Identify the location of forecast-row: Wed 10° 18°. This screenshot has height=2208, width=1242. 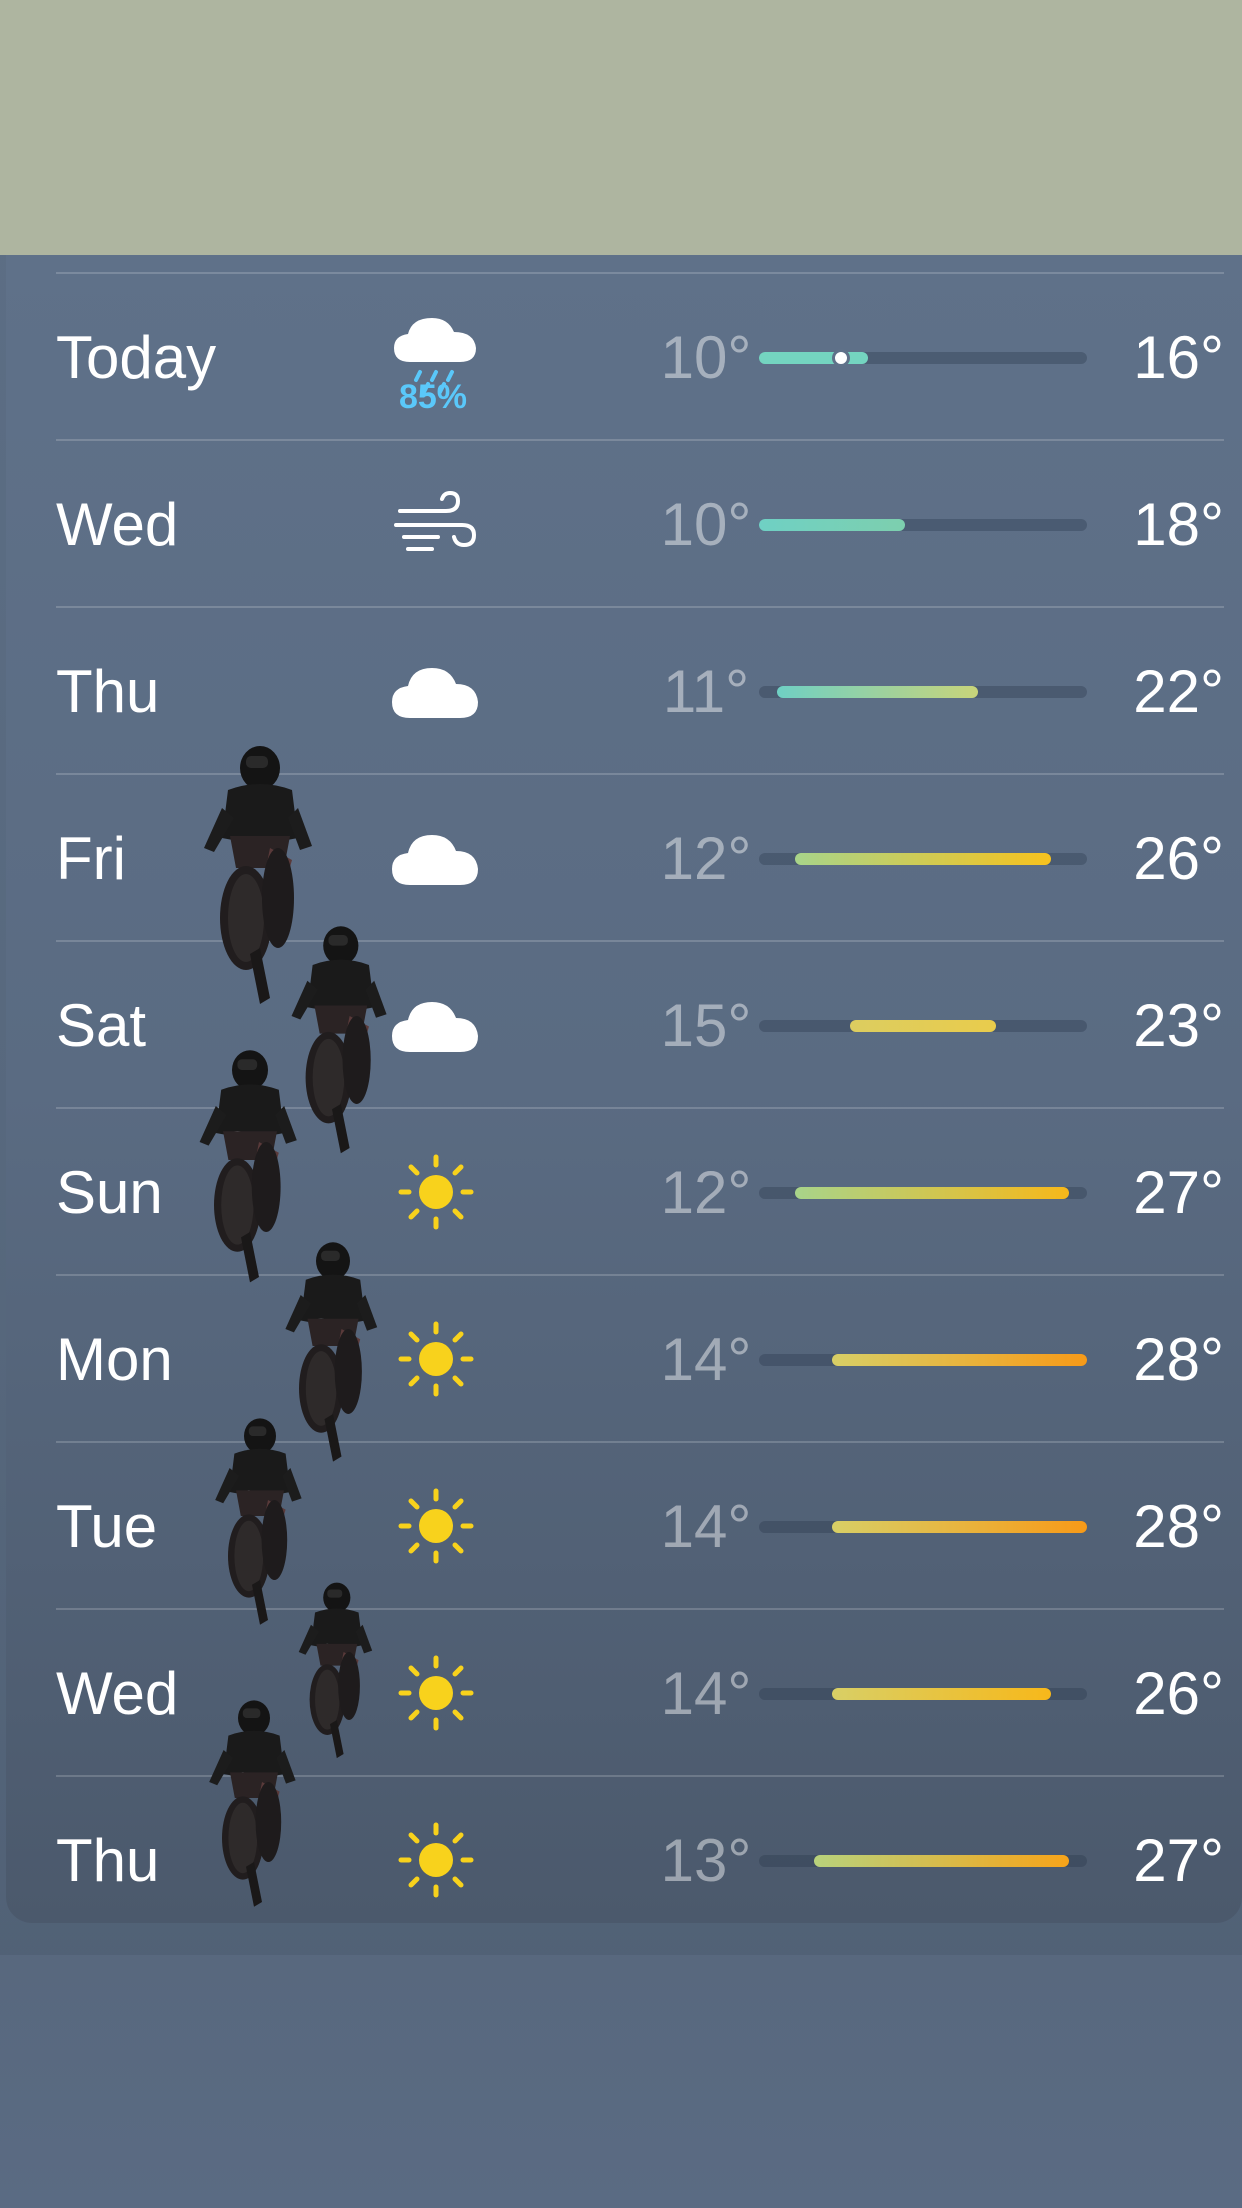
(640, 522).